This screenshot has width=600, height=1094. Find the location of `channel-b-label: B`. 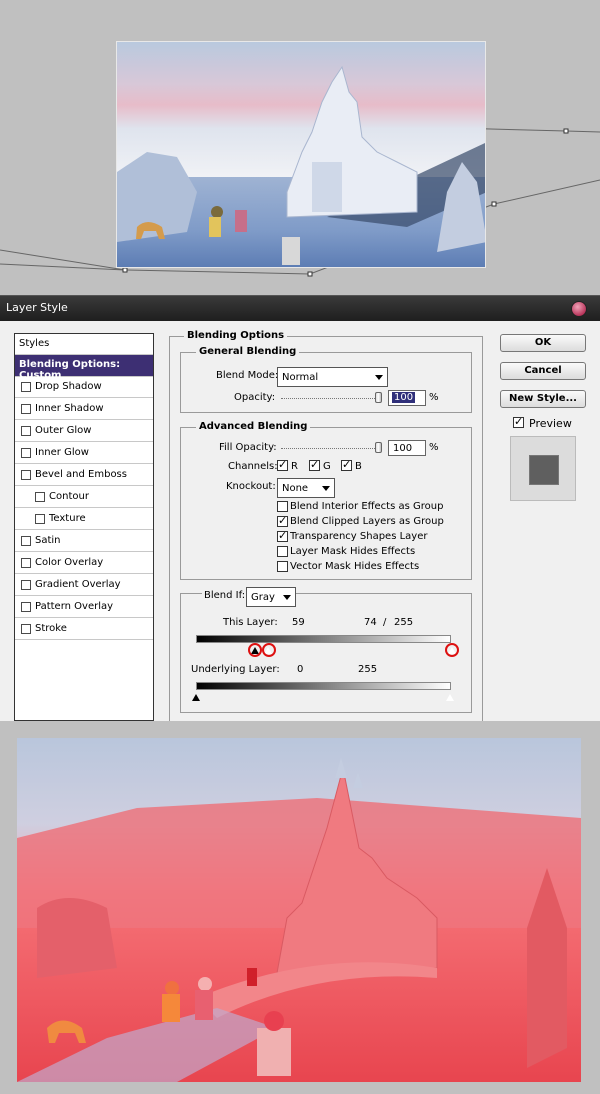

channel-b-label: B is located at coordinates (358, 466).